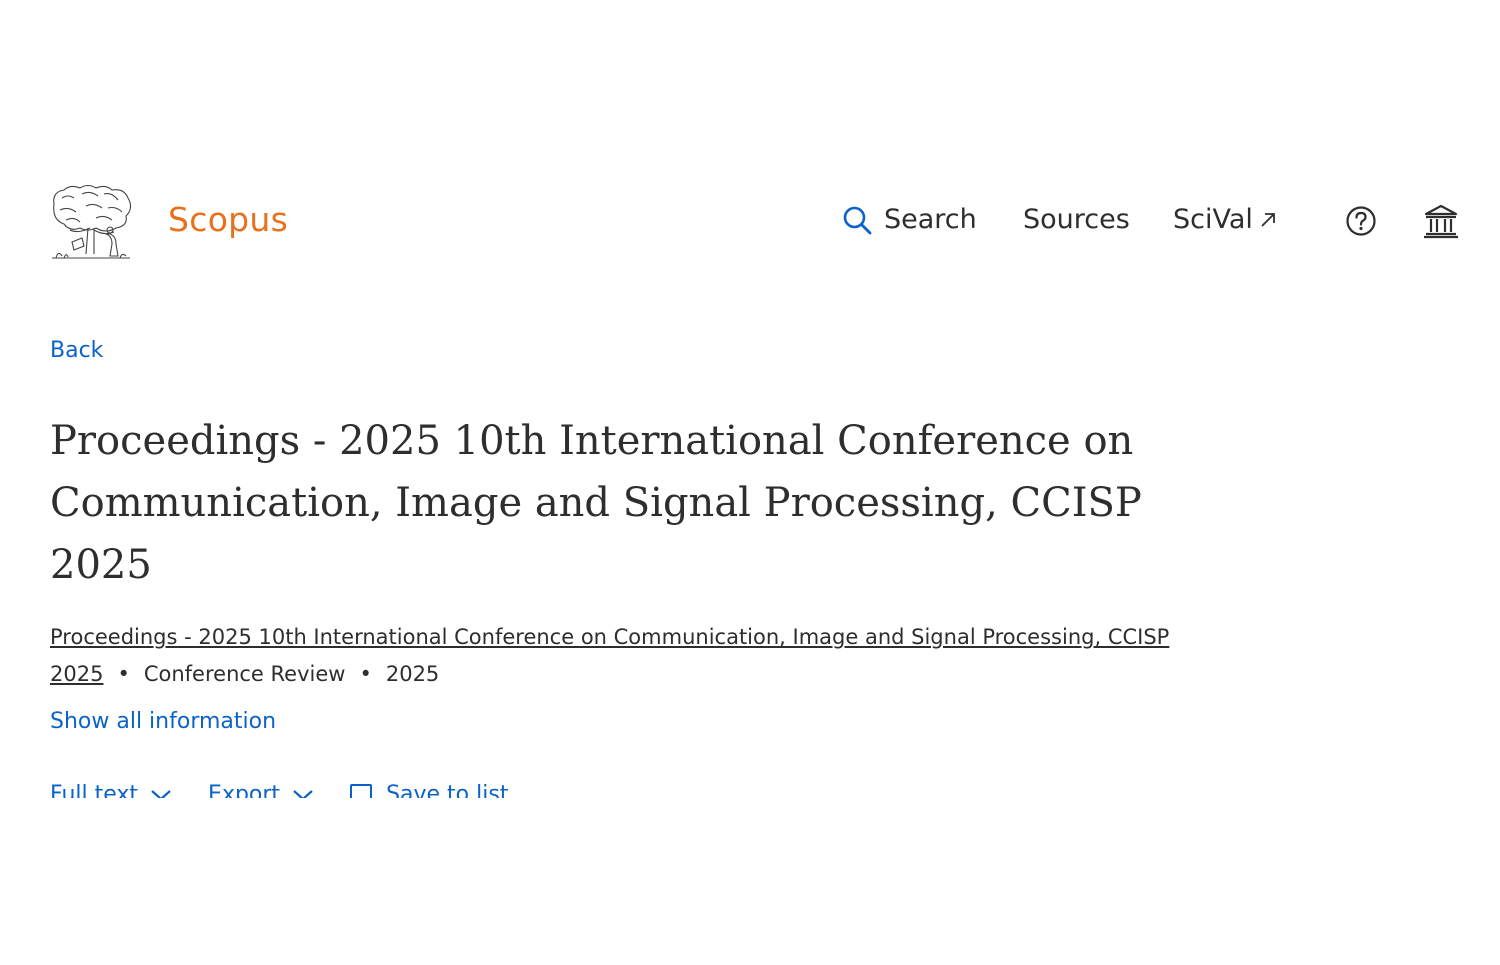 The image size is (1500, 965). I want to click on nav-search: Search, so click(909, 219).